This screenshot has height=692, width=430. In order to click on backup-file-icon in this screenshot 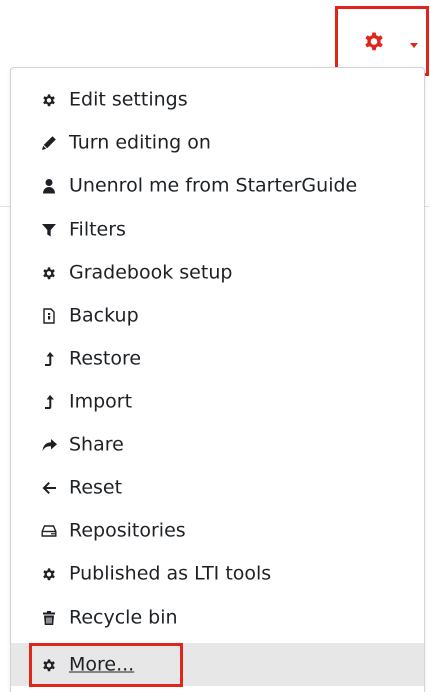, I will do `click(49, 315)`.